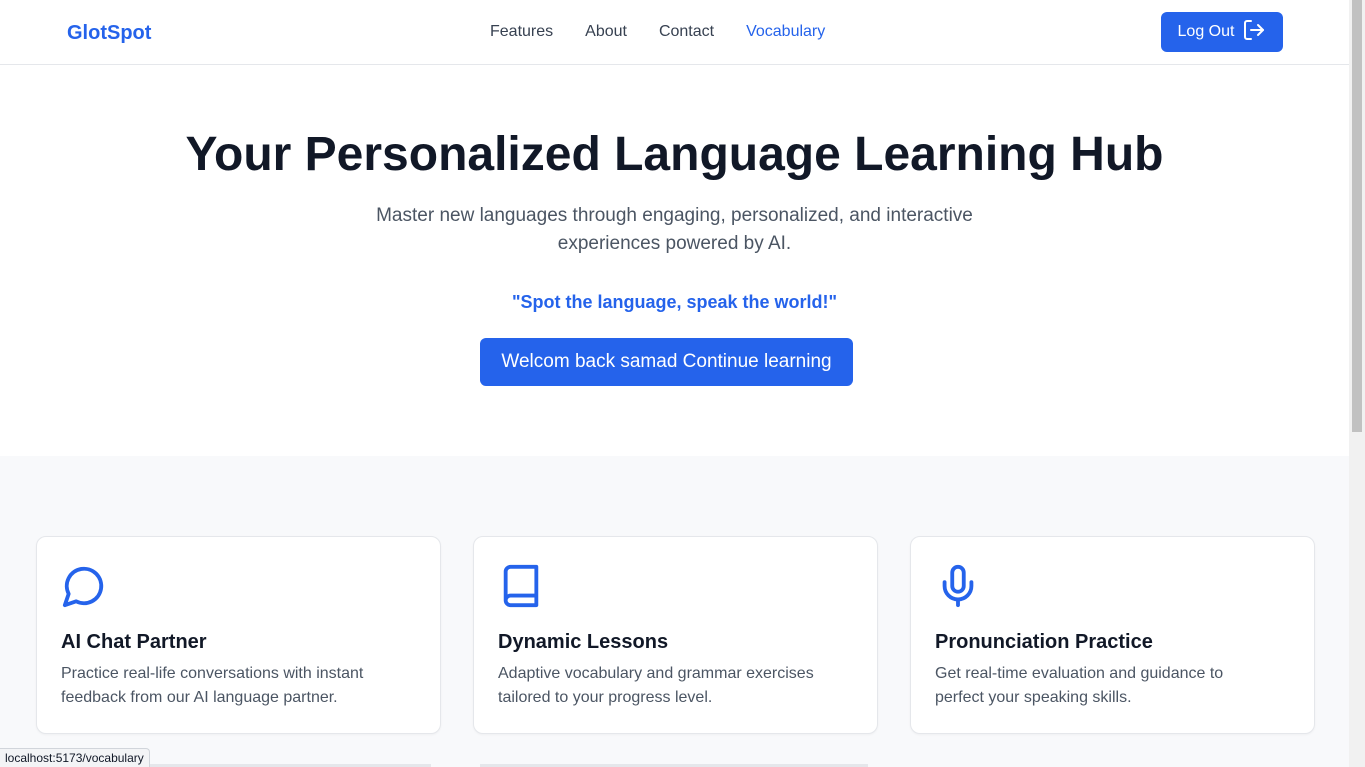 Image resolution: width=1365 pixels, height=767 pixels. What do you see at coordinates (1357, 216) in the screenshot?
I see `scrollbar-thumb` at bounding box center [1357, 216].